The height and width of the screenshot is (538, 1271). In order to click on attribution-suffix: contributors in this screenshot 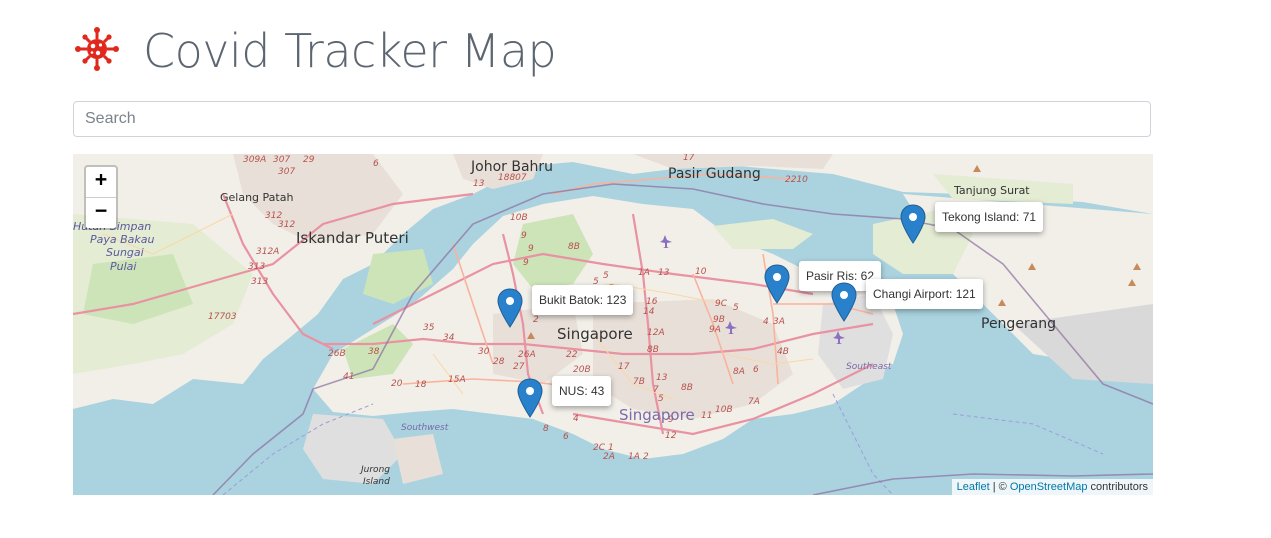, I will do `click(1117, 487)`.